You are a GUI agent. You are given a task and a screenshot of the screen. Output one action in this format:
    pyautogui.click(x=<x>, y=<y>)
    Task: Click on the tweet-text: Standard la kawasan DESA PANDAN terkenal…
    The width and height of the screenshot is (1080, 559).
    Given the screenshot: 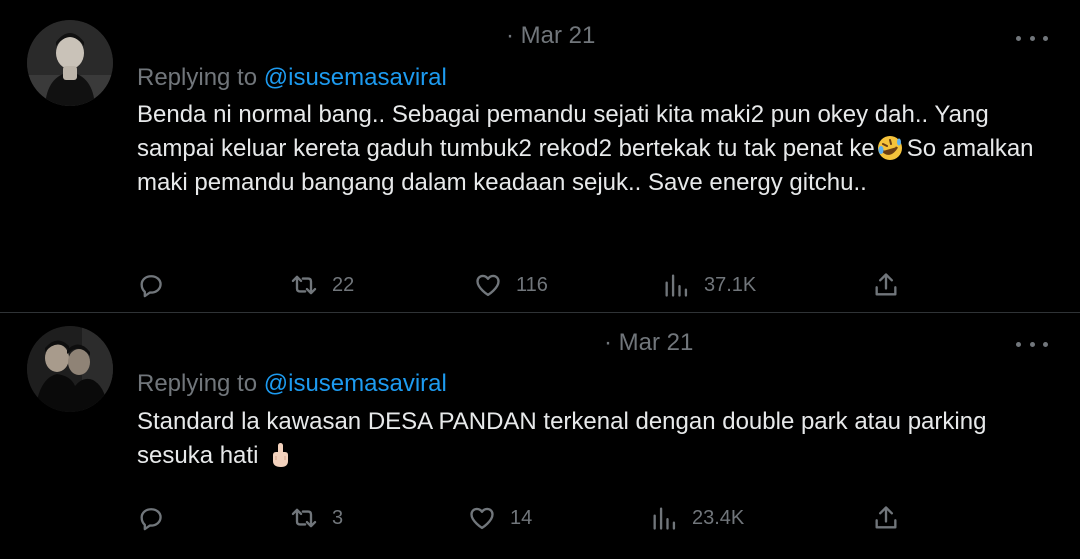 What is the action you would take?
    pyautogui.click(x=597, y=439)
    